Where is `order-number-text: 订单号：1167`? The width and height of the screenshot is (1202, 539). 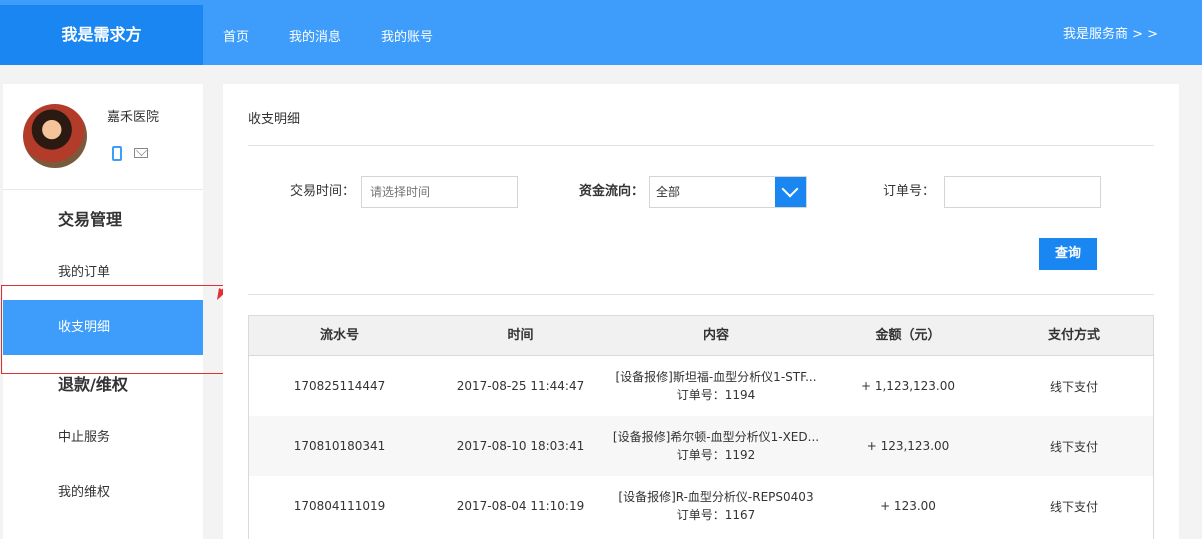
order-number-text: 订单号：1167 is located at coordinates (716, 515).